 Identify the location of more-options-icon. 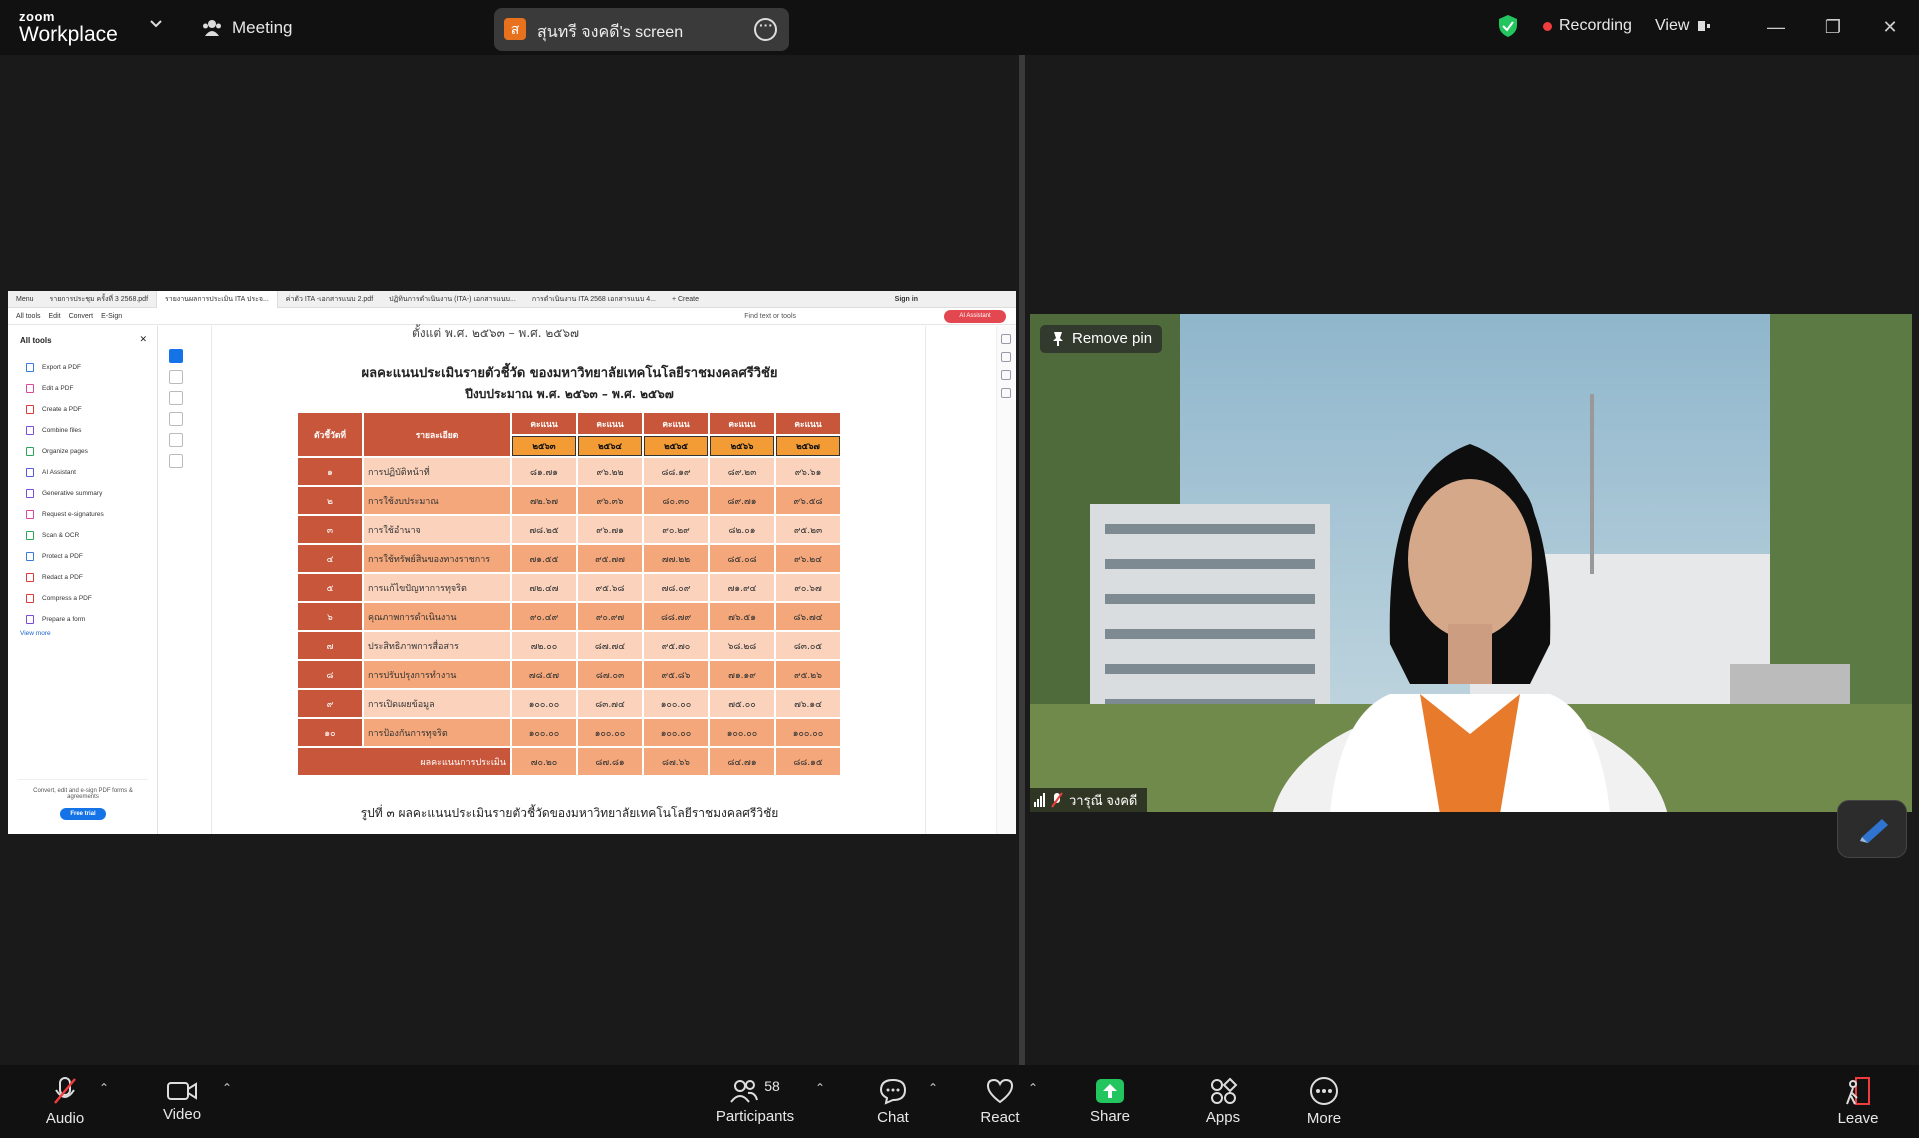
(765, 29).